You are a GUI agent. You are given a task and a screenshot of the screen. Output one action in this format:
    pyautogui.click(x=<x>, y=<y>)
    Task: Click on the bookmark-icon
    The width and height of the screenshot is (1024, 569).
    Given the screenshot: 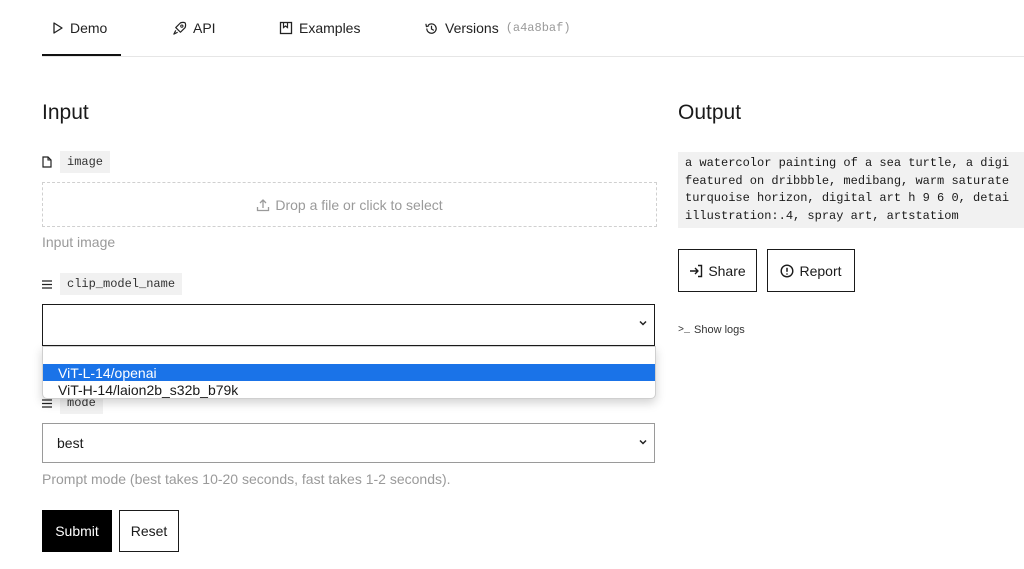 What is the action you would take?
    pyautogui.click(x=286, y=28)
    